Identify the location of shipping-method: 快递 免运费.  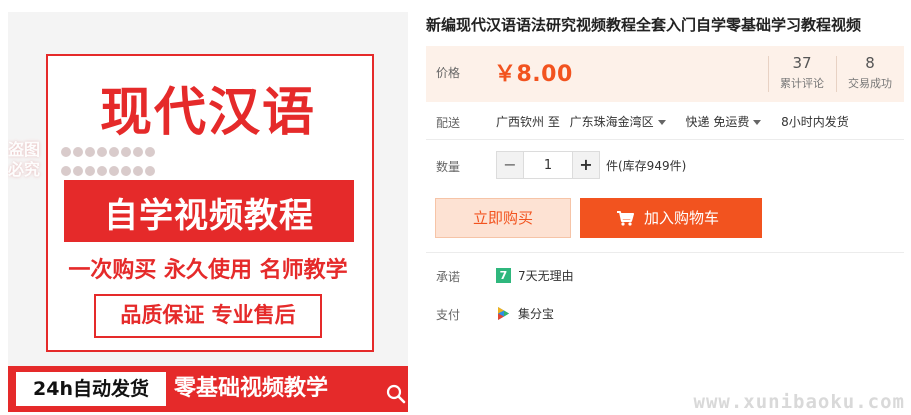
(729, 122).